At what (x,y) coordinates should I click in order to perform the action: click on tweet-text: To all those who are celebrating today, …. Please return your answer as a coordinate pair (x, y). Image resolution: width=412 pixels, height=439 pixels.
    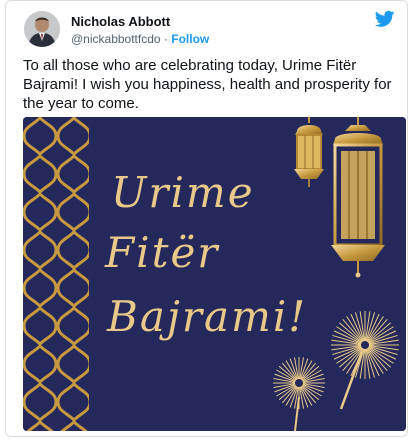
    Looking at the image, I should click on (207, 84).